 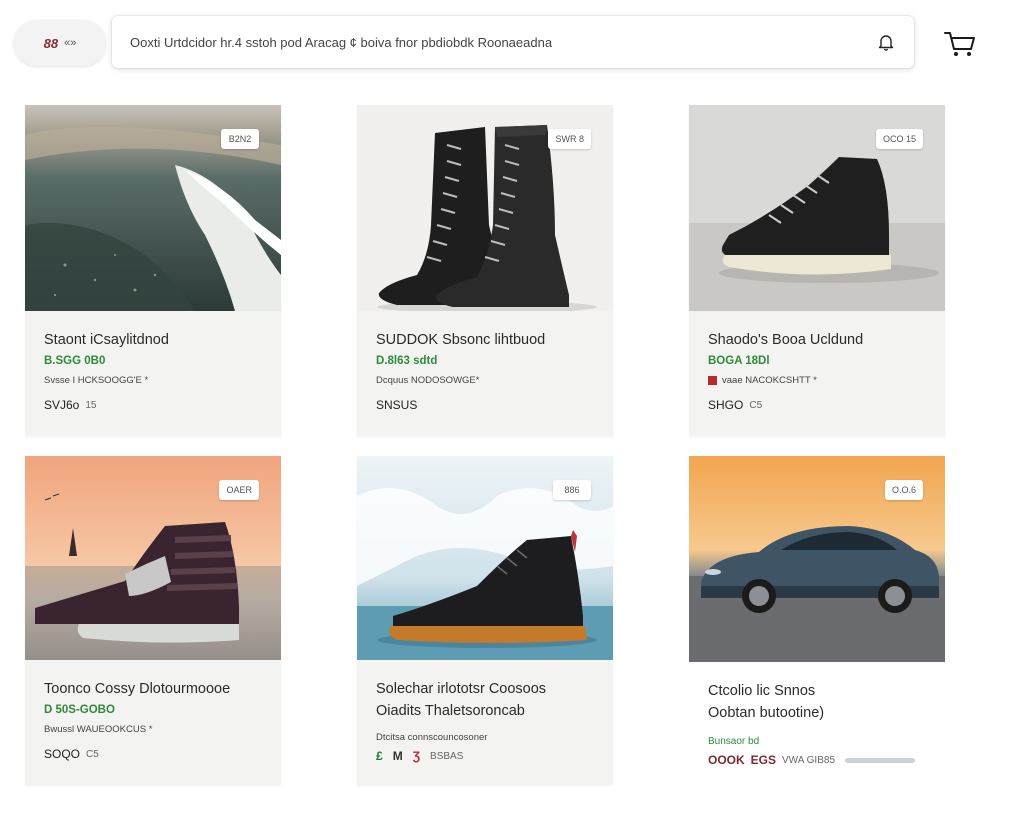 What do you see at coordinates (60, 43) in the screenshot?
I see `logo: 88 «»` at bounding box center [60, 43].